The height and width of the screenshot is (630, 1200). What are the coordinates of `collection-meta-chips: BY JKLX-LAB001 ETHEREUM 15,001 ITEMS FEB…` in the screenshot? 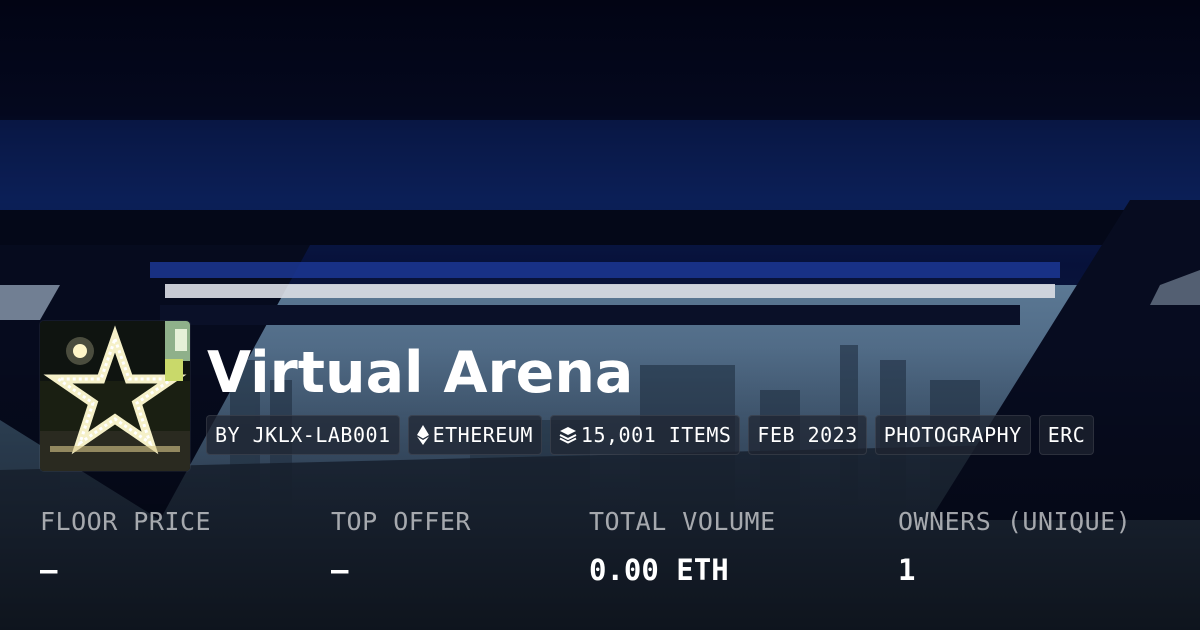 It's located at (703, 436).